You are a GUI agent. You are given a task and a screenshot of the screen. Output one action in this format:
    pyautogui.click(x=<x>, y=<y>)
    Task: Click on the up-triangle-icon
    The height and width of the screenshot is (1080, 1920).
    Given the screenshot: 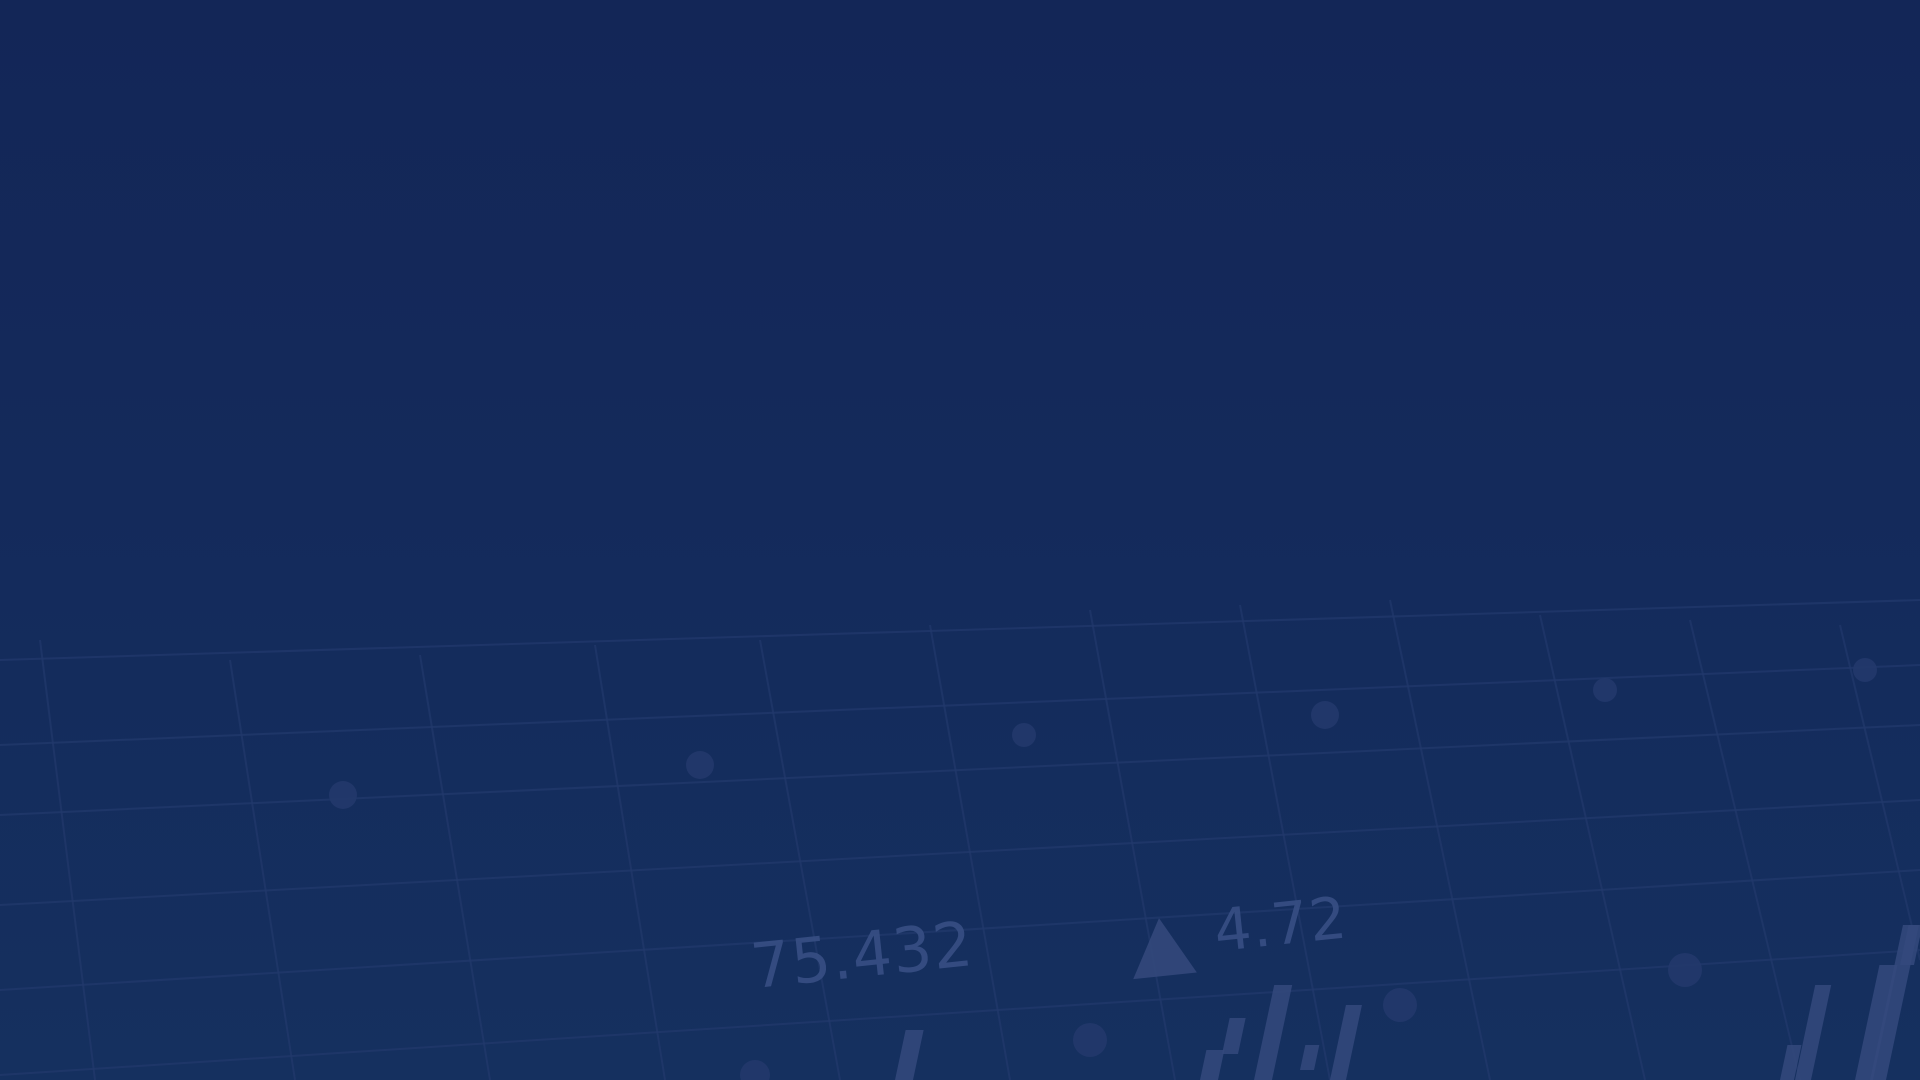 What is the action you would take?
    pyautogui.click(x=1162, y=947)
    